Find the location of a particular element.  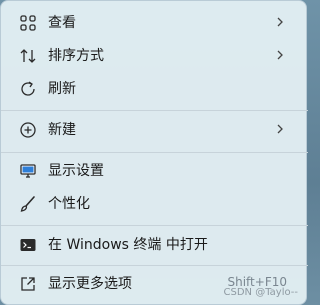

menu-item-personalize: 个性化 is located at coordinates (153, 203).